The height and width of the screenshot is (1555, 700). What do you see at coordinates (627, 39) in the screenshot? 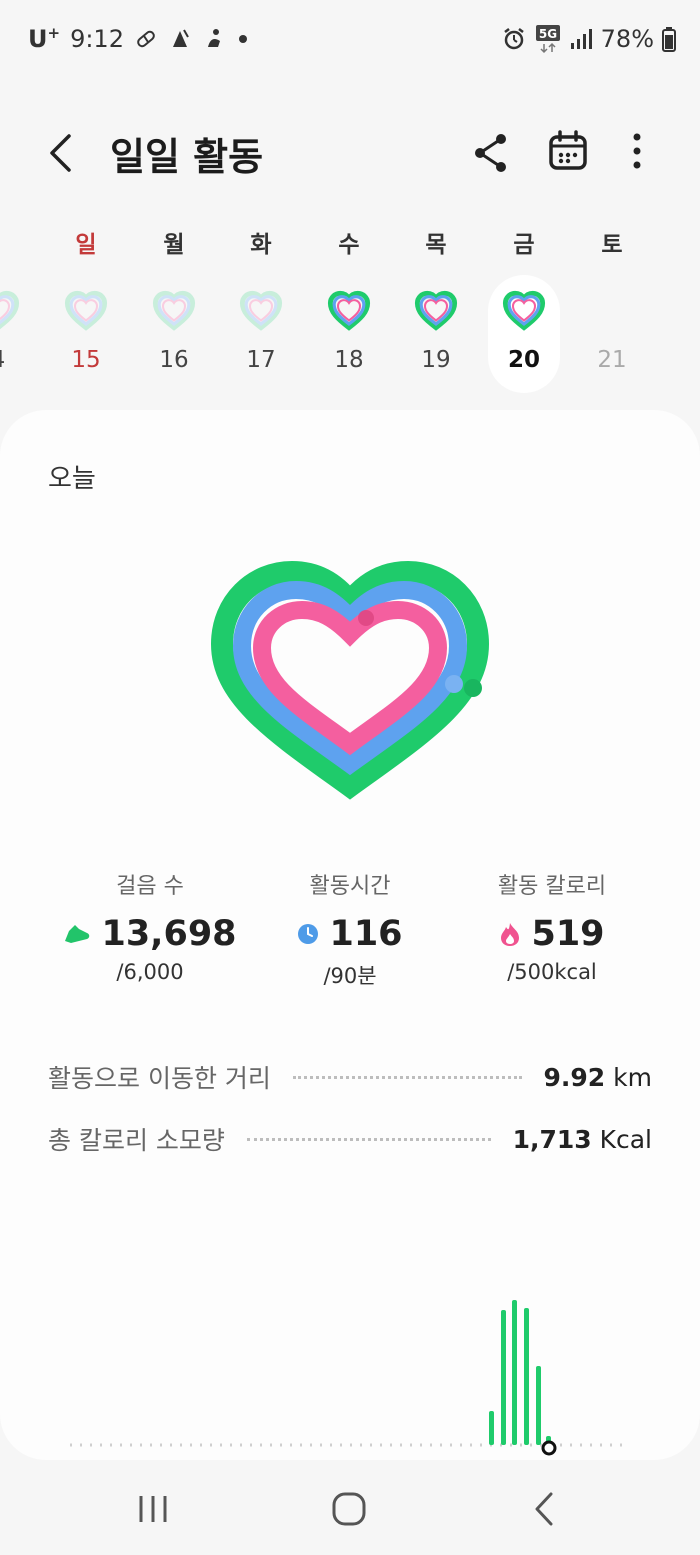
I see `battery-percent: 78%` at bounding box center [627, 39].